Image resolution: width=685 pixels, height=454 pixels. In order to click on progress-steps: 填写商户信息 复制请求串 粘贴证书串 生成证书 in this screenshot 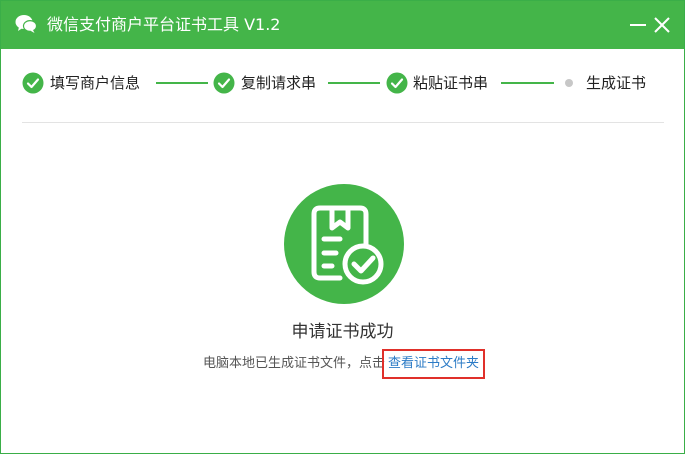, I will do `click(342, 83)`.